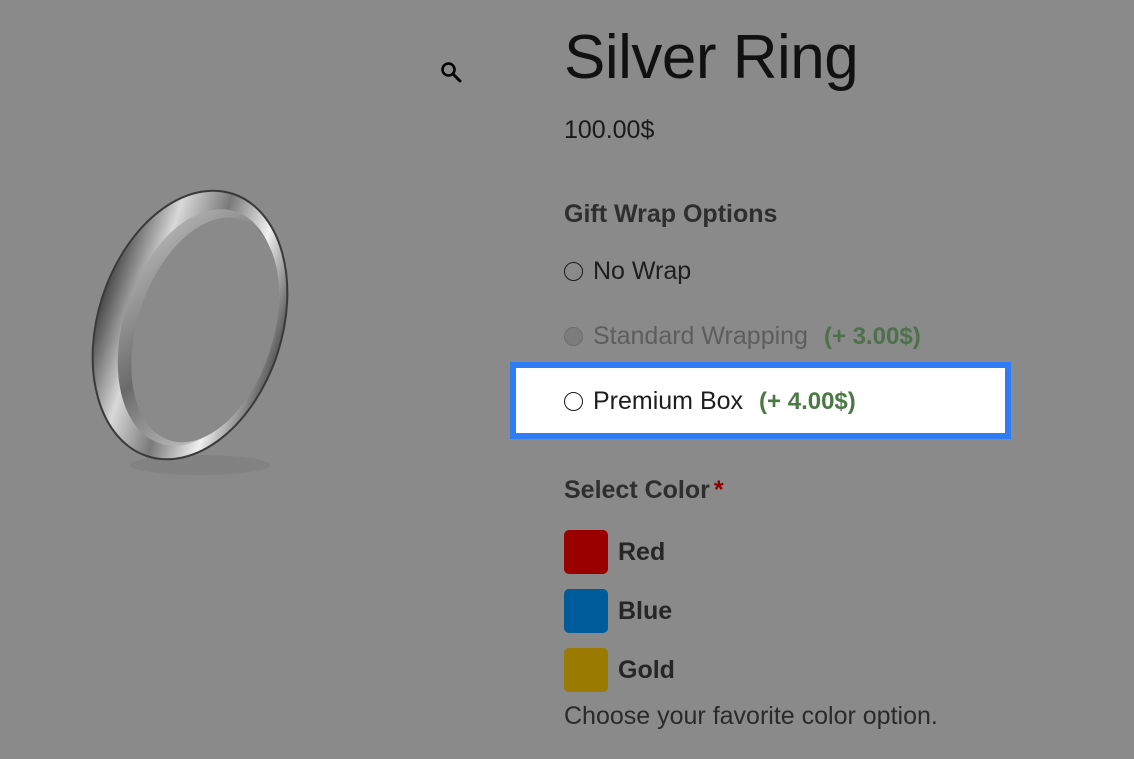 The image size is (1134, 759). I want to click on color-label: Gold, so click(646, 669).